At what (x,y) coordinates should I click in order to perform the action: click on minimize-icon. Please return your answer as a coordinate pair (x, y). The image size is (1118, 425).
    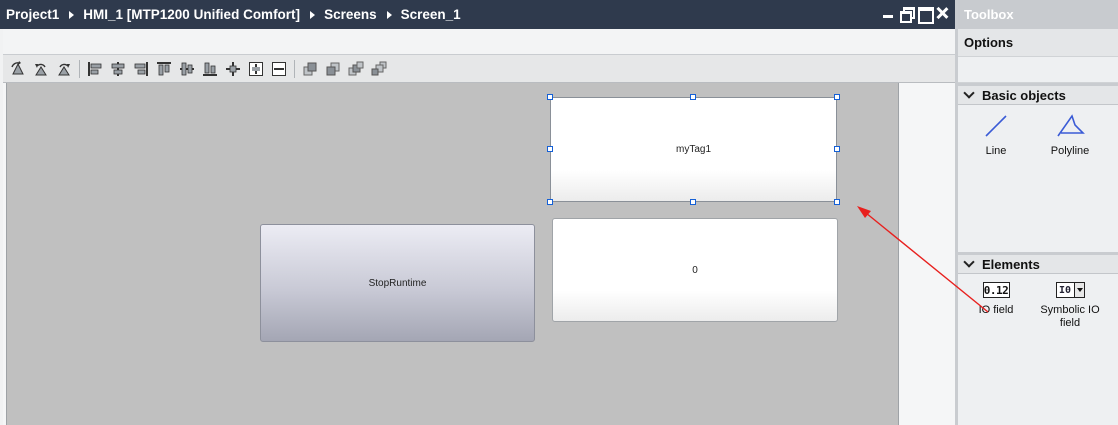
    Looking at the image, I should click on (888, 13).